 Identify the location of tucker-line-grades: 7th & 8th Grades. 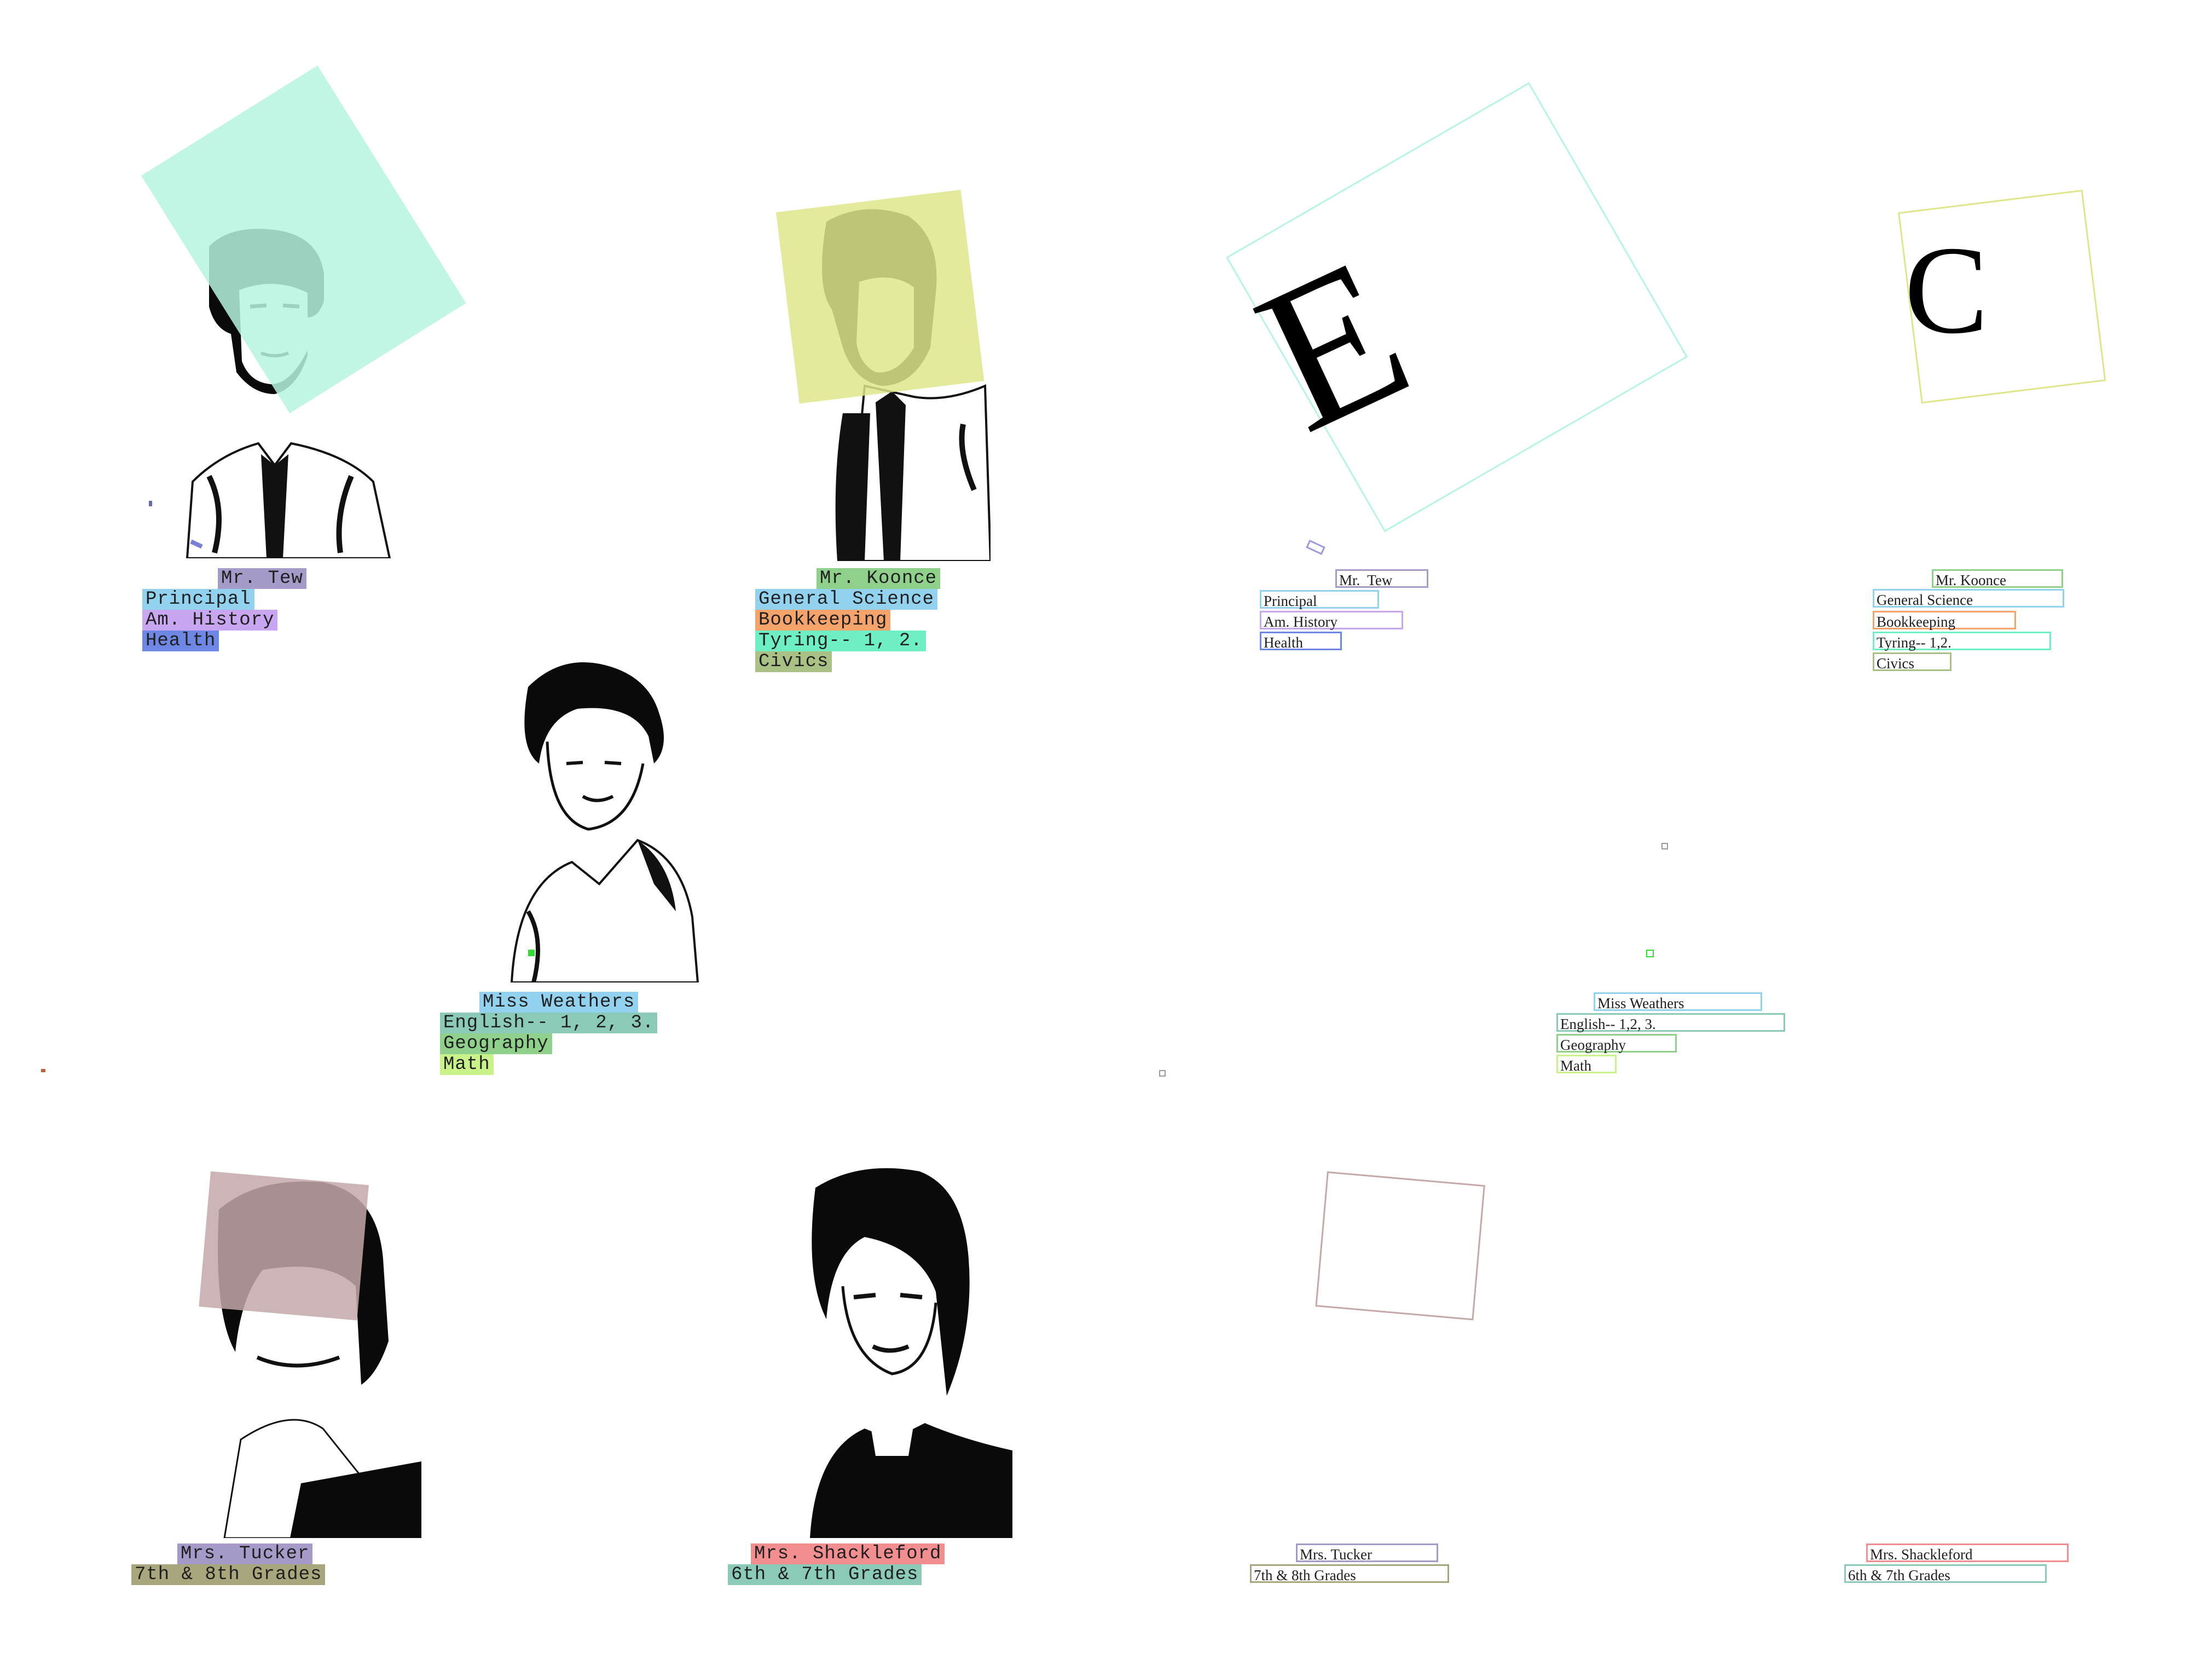
(228, 1574).